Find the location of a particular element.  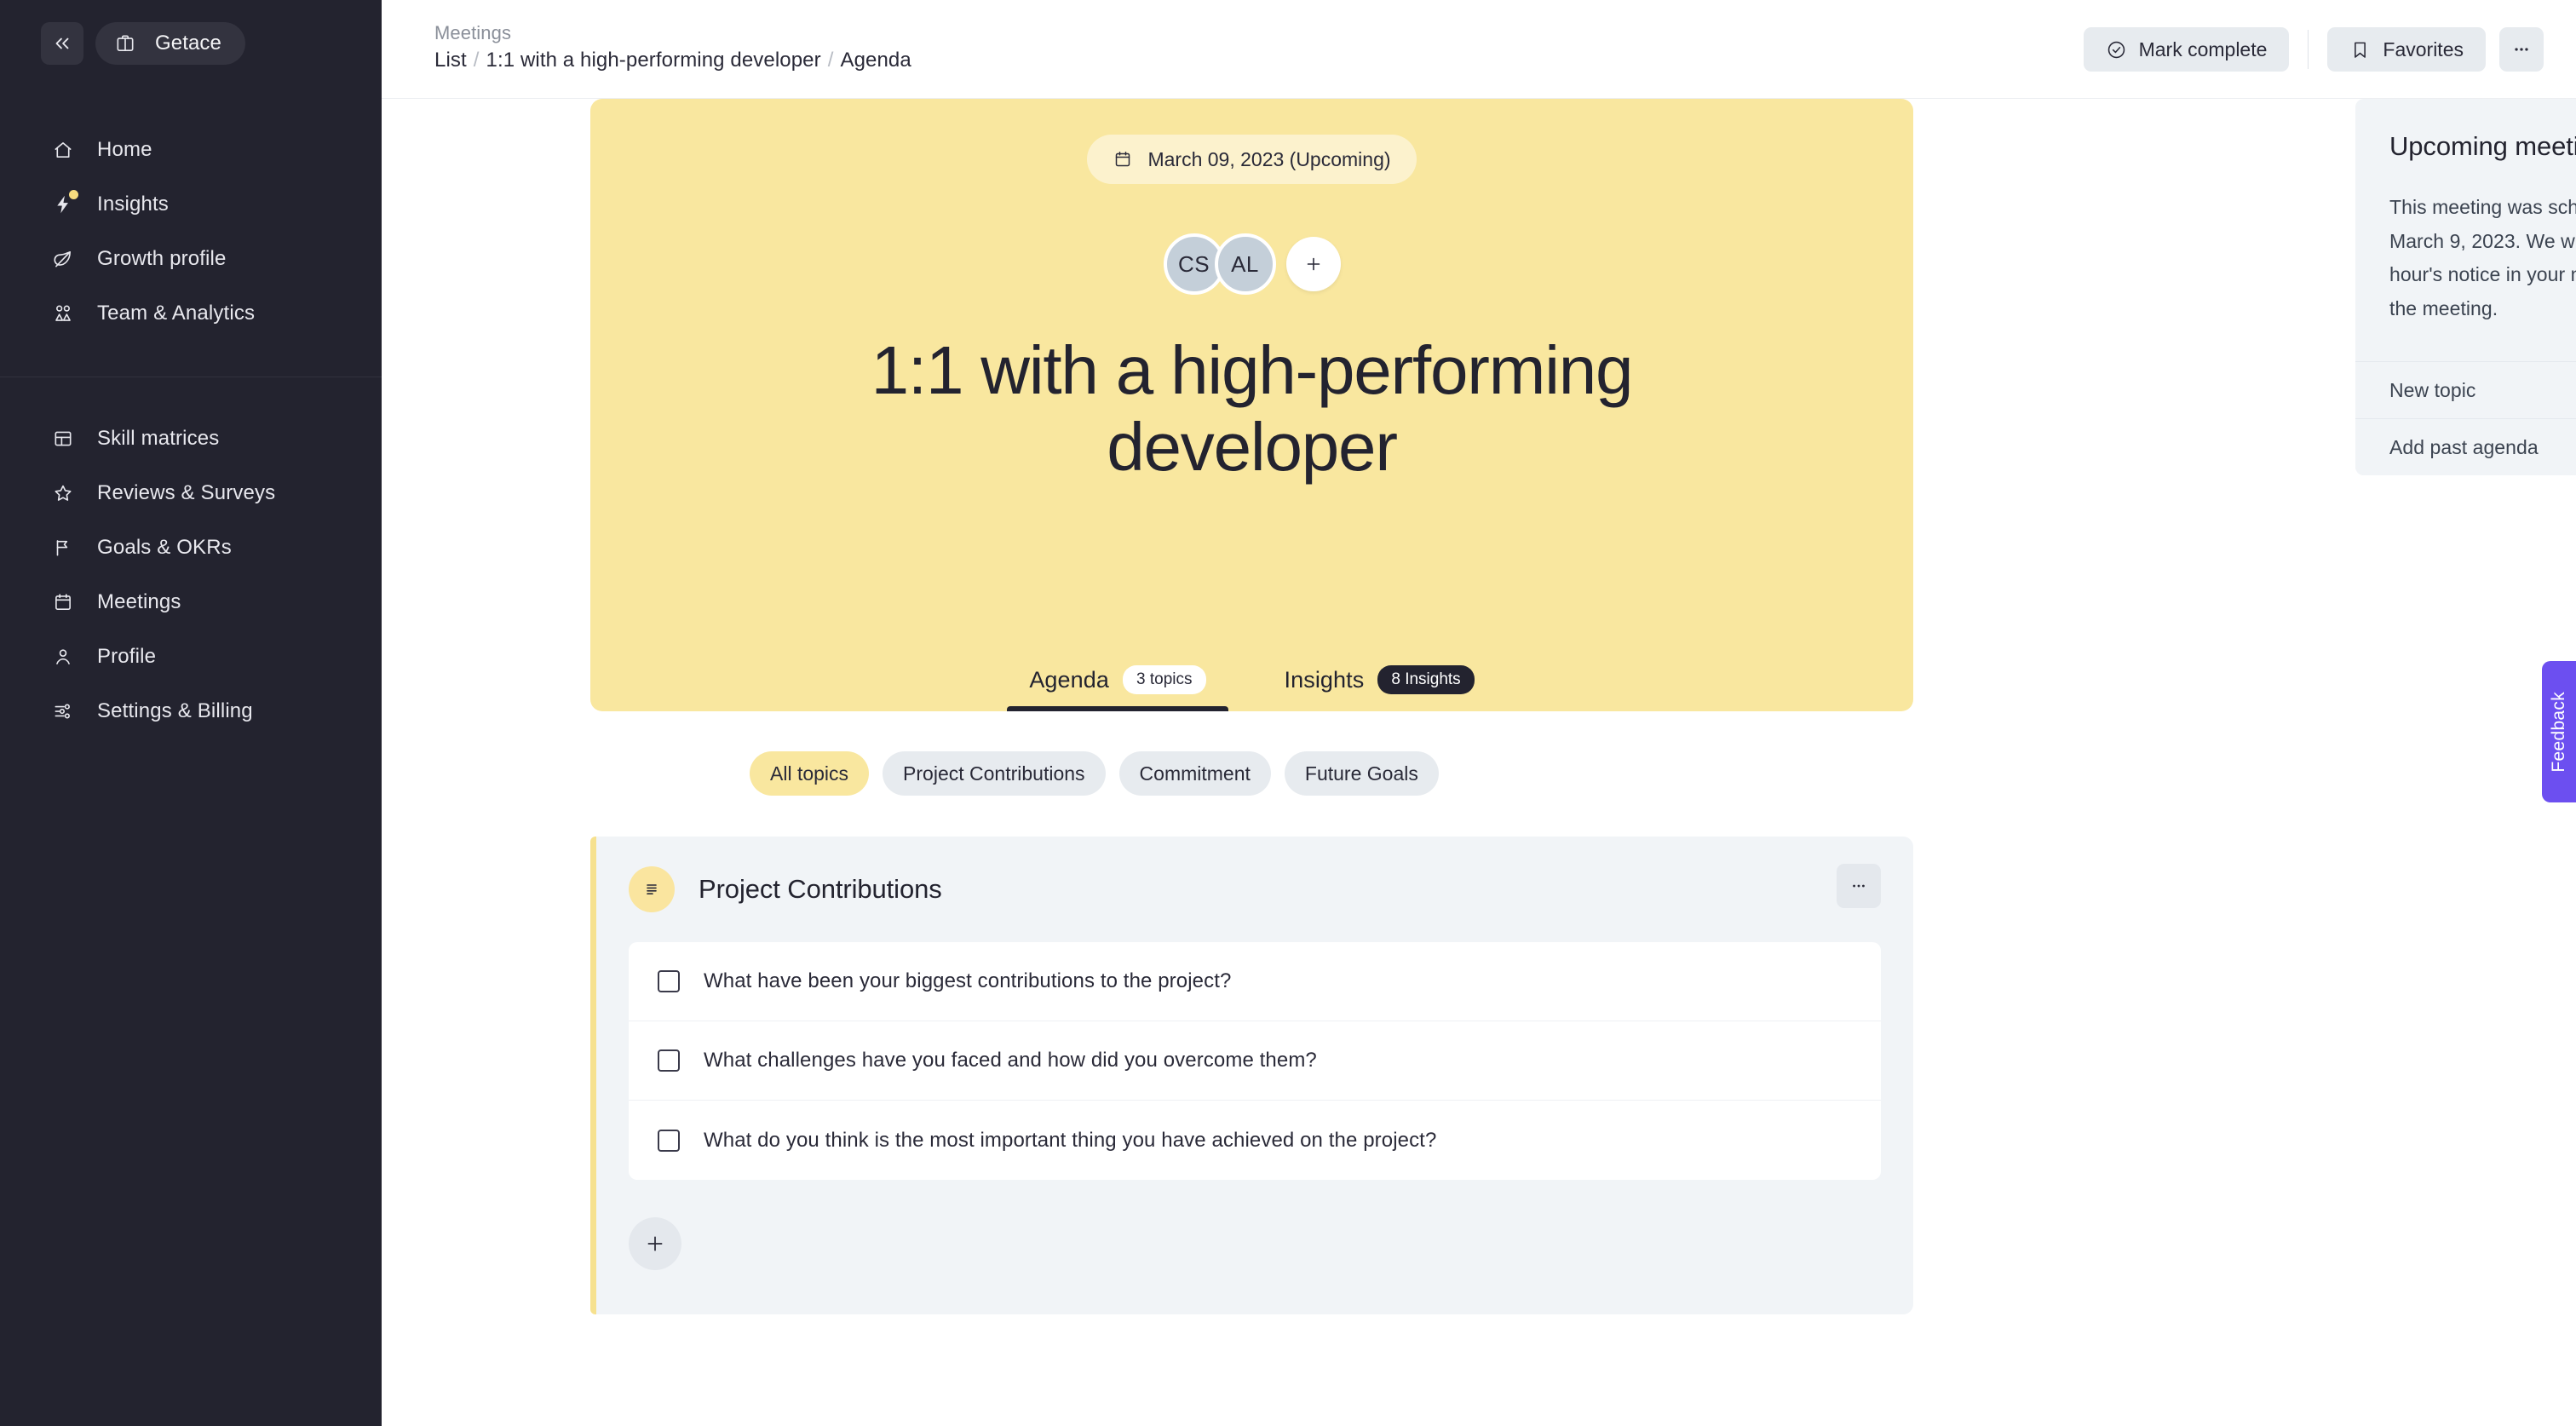

meeting-date-pill: March 09, 2023 (Upcoming) is located at coordinates (1252, 159).